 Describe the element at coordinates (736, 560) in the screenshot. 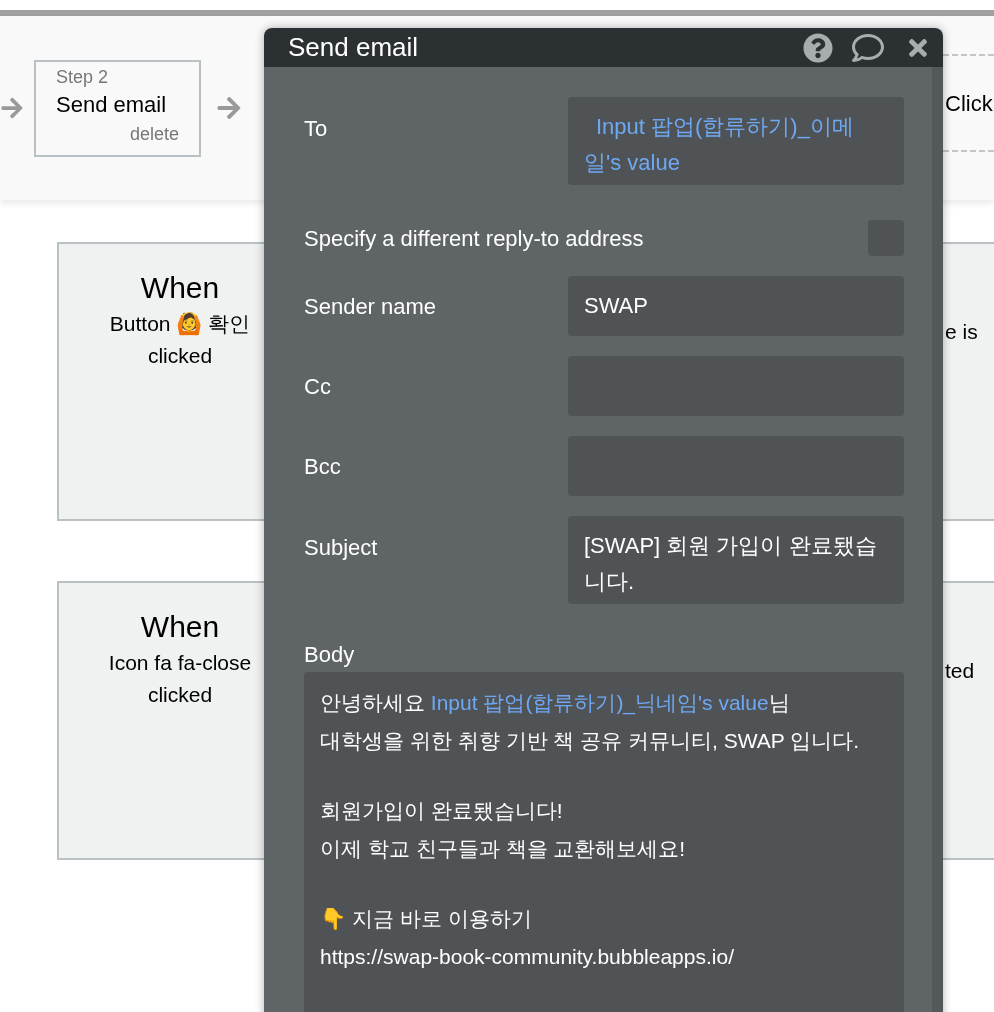

I see `input-field: [SWAP] 회원 가입이 완료됐습니다.` at that location.